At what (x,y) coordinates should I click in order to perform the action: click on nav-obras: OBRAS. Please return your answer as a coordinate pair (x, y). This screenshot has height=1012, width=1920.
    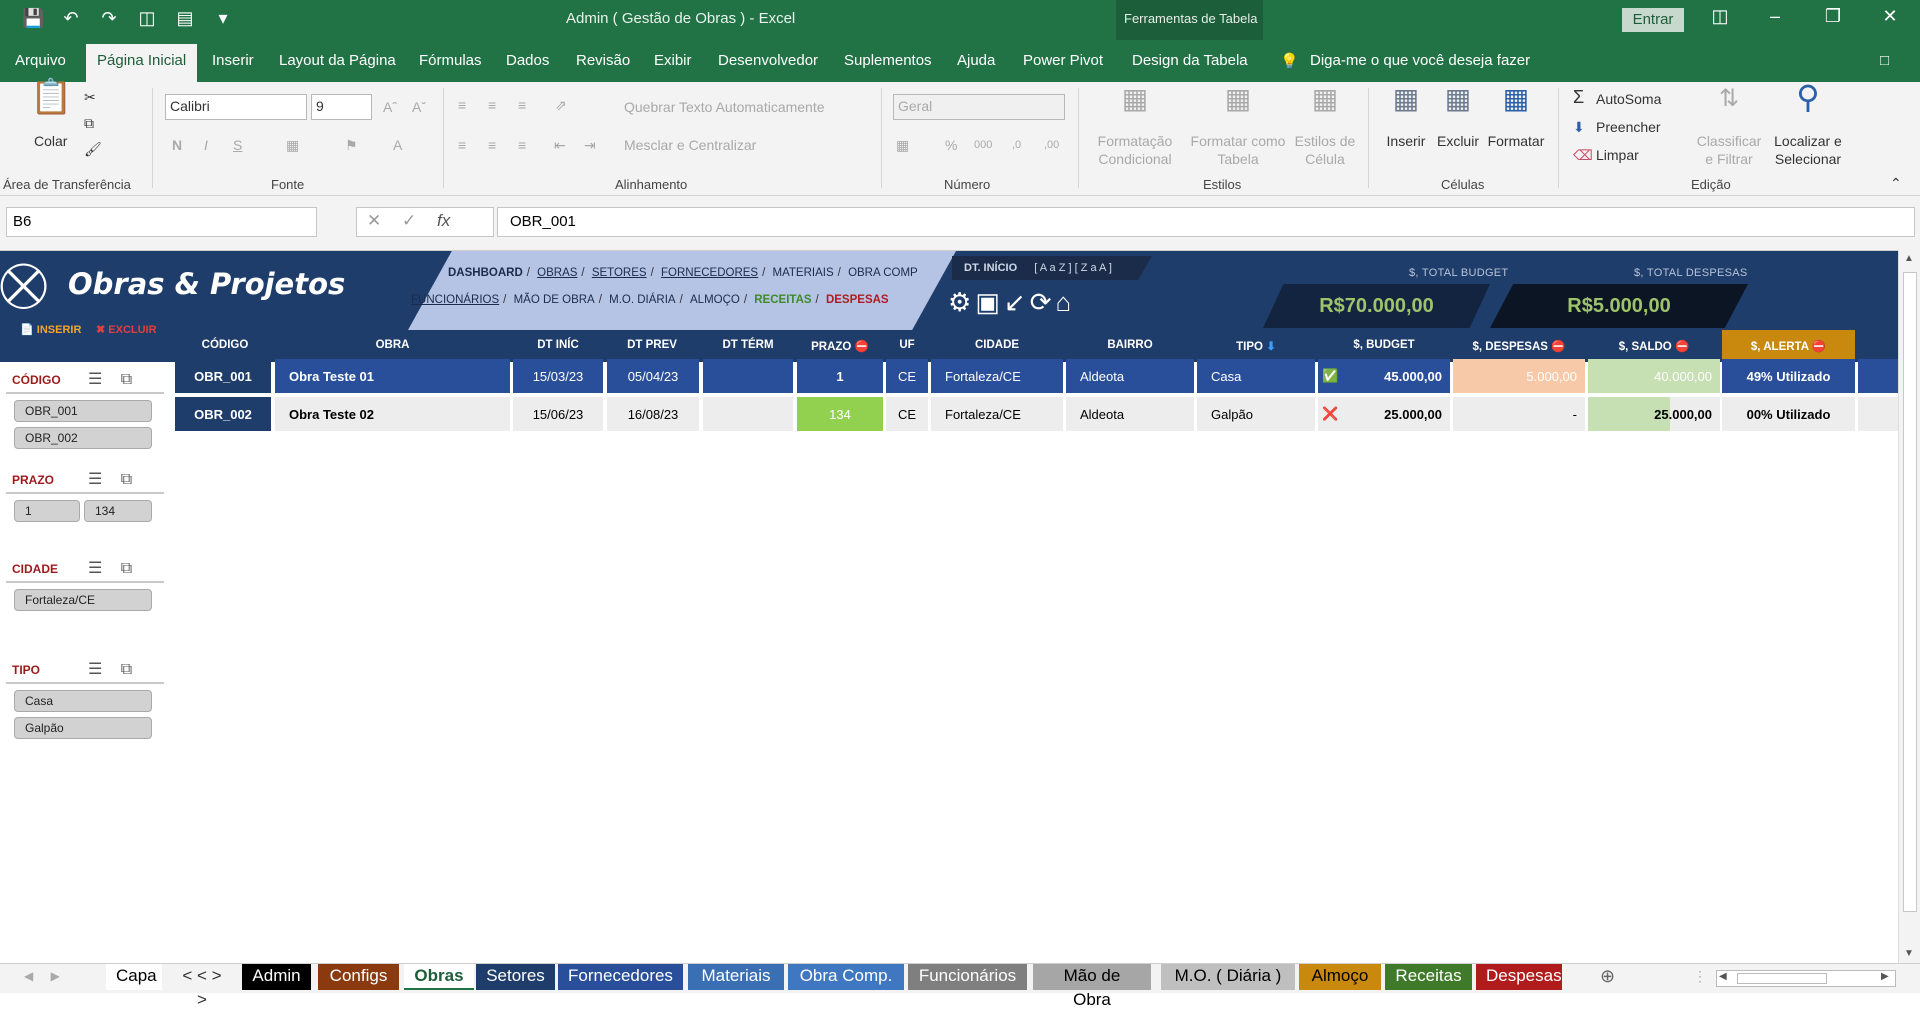
    Looking at the image, I should click on (557, 273).